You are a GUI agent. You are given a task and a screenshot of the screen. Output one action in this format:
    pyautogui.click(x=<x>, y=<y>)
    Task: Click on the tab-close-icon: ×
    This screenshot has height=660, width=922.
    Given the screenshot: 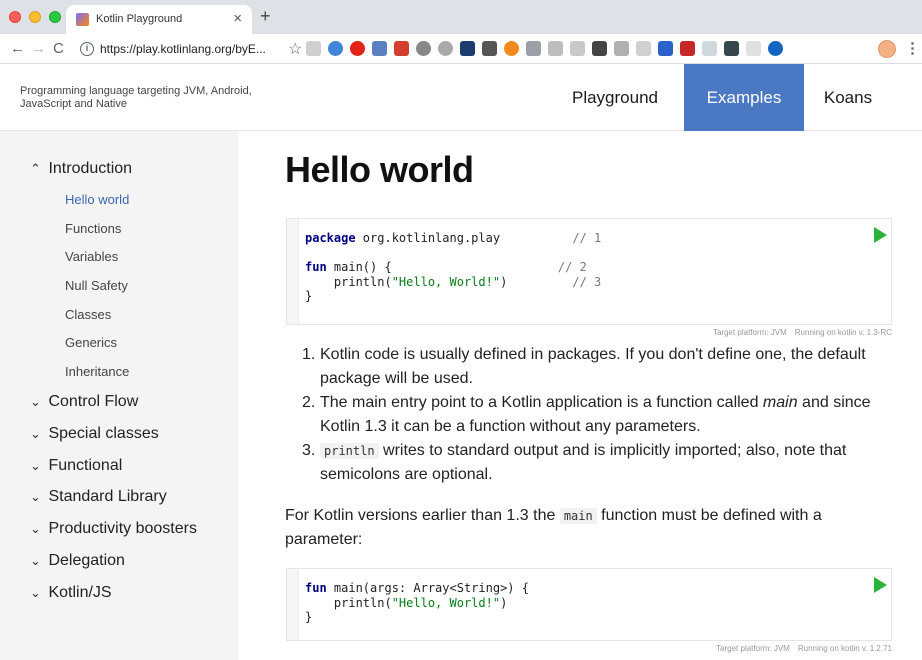 What is the action you would take?
    pyautogui.click(x=237, y=18)
    